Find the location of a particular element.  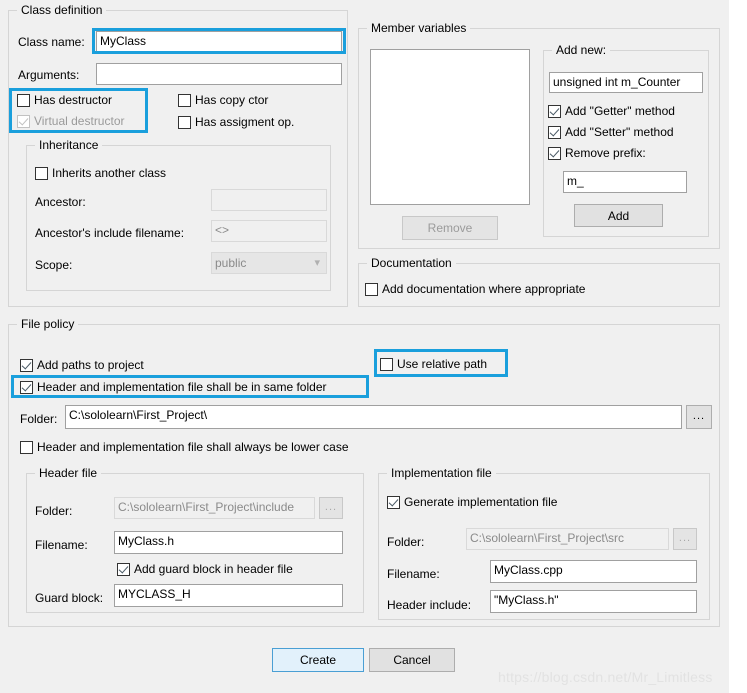

ancestor-include-filename-input: <> is located at coordinates (269, 231).